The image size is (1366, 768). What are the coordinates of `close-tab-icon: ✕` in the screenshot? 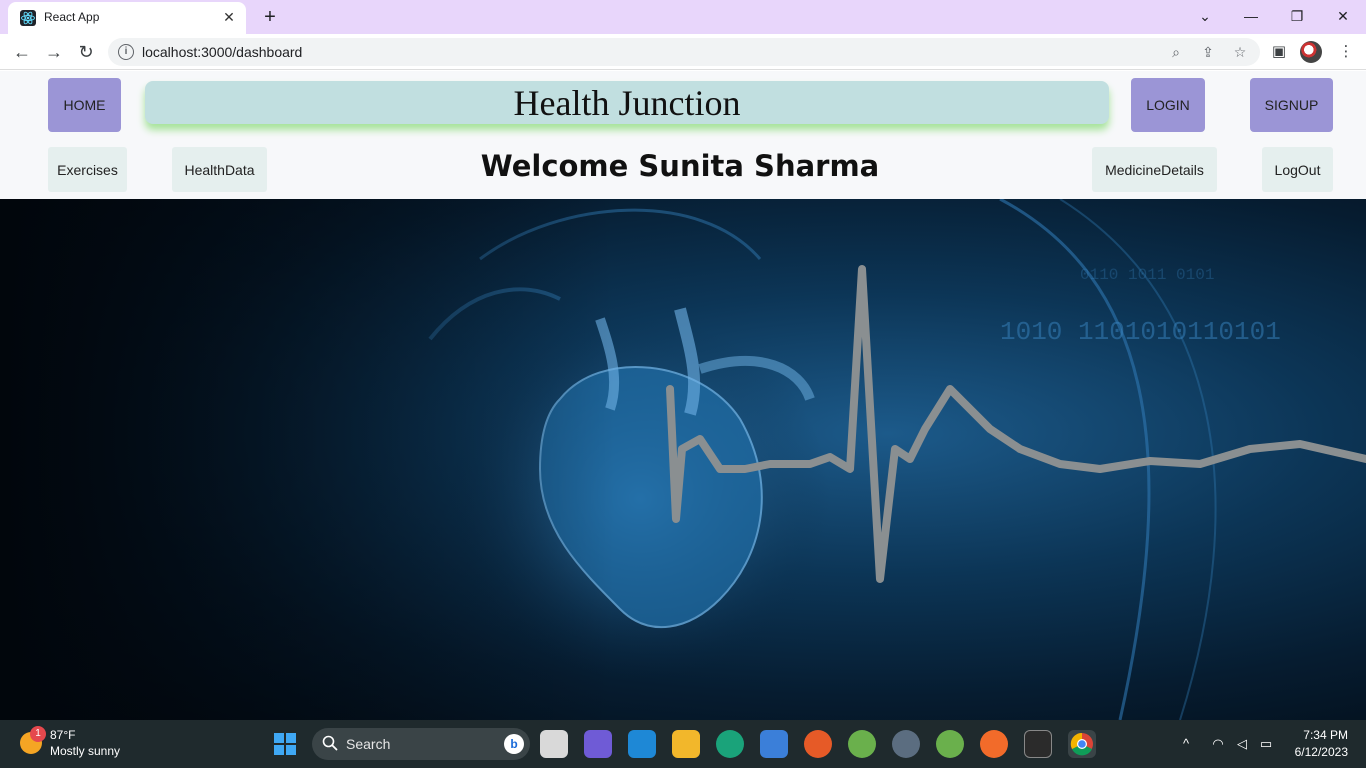 It's located at (229, 17).